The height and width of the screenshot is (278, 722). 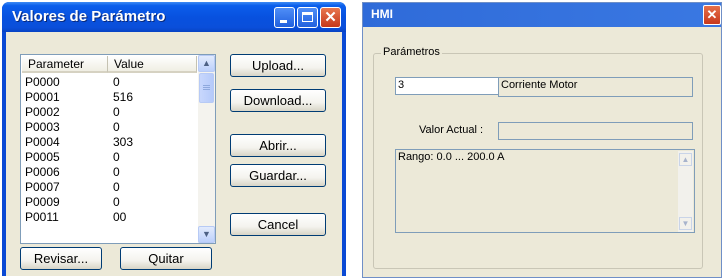 What do you see at coordinates (109, 202) in the screenshot?
I see `list-item: P0009 0` at bounding box center [109, 202].